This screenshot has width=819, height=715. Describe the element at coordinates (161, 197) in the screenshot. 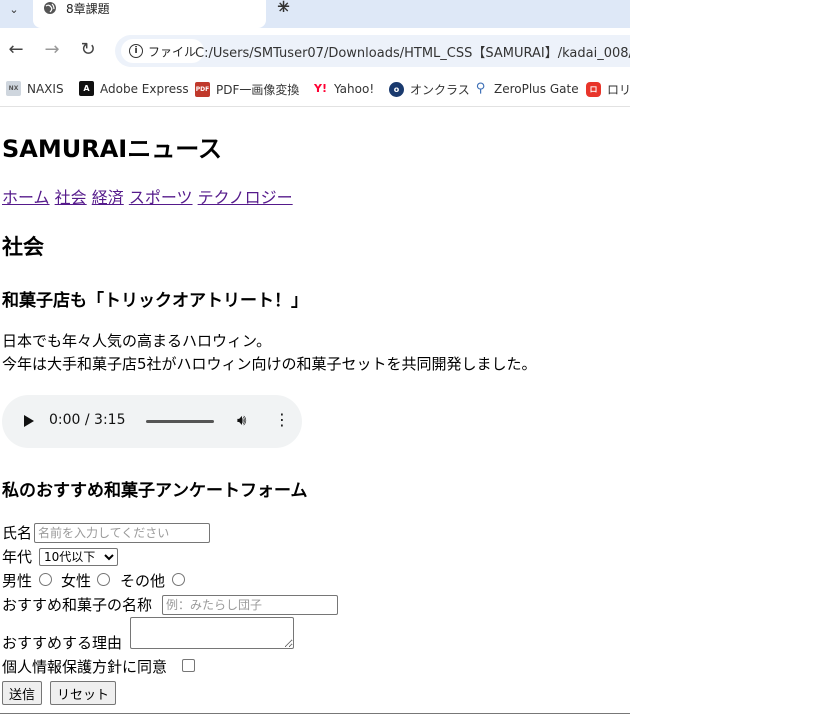

I see `nav-link-sports: スポーツ` at that location.